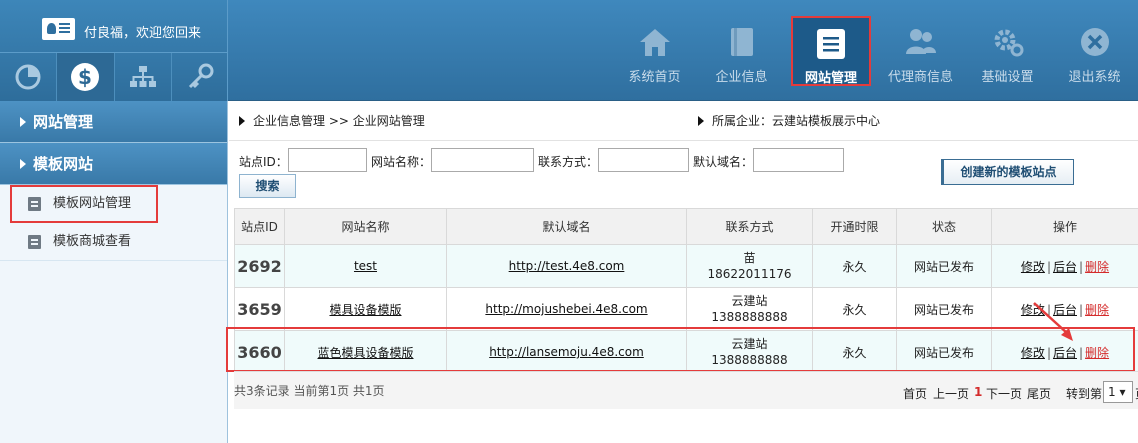  Describe the element at coordinates (723, 162) in the screenshot. I see `domain-label: 默认域名：` at that location.